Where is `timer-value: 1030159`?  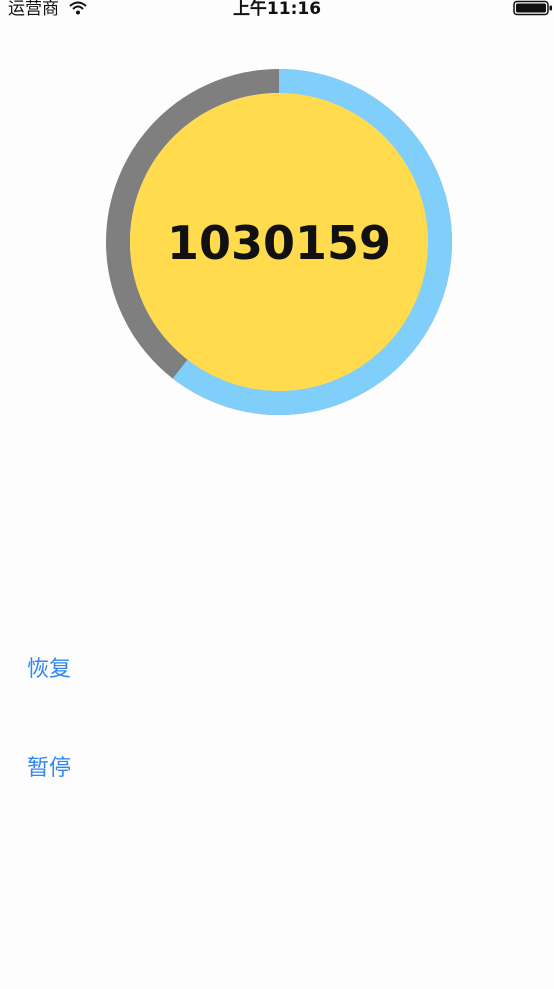 timer-value: 1030159 is located at coordinates (279, 243).